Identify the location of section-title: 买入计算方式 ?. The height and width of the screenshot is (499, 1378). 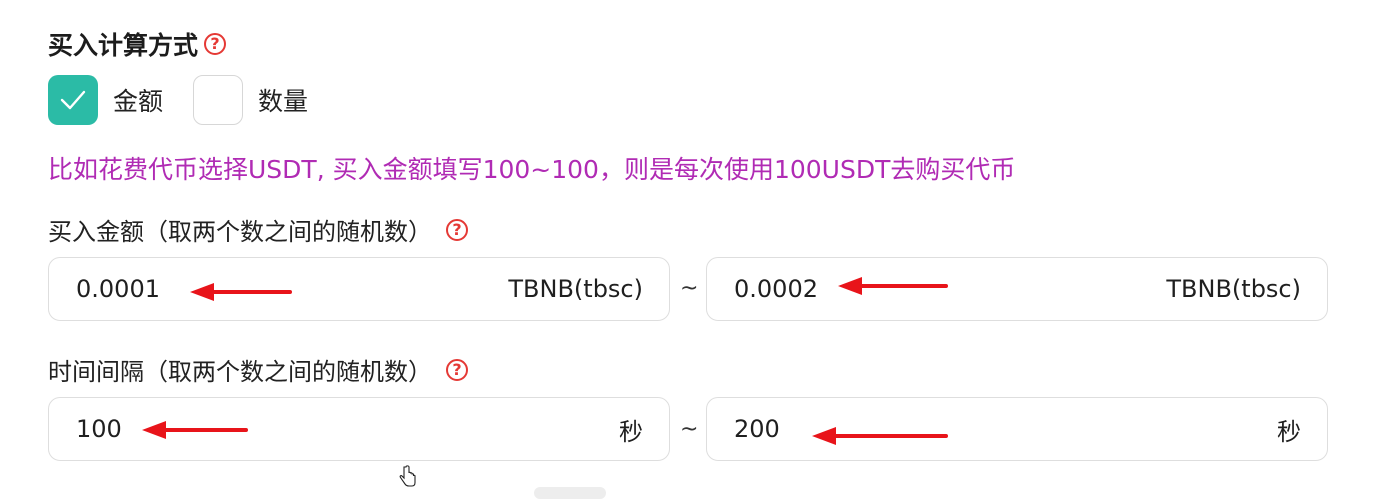
(137, 44).